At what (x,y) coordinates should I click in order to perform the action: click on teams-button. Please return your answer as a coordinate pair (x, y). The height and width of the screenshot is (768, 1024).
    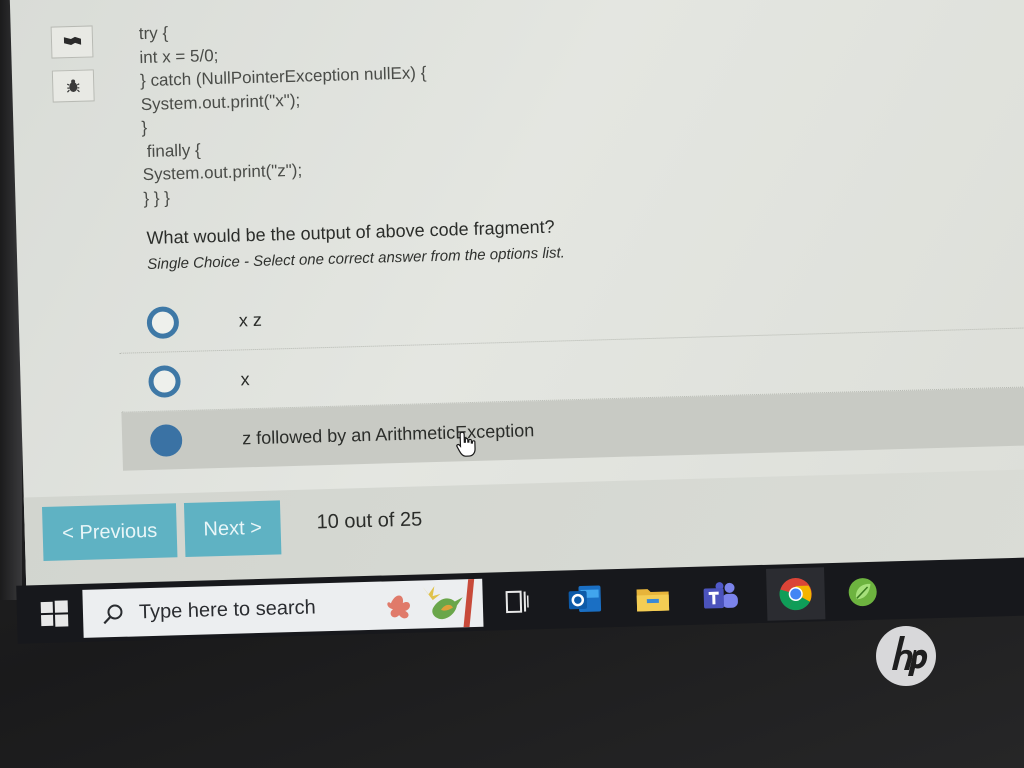
    Looking at the image, I should click on (720, 595).